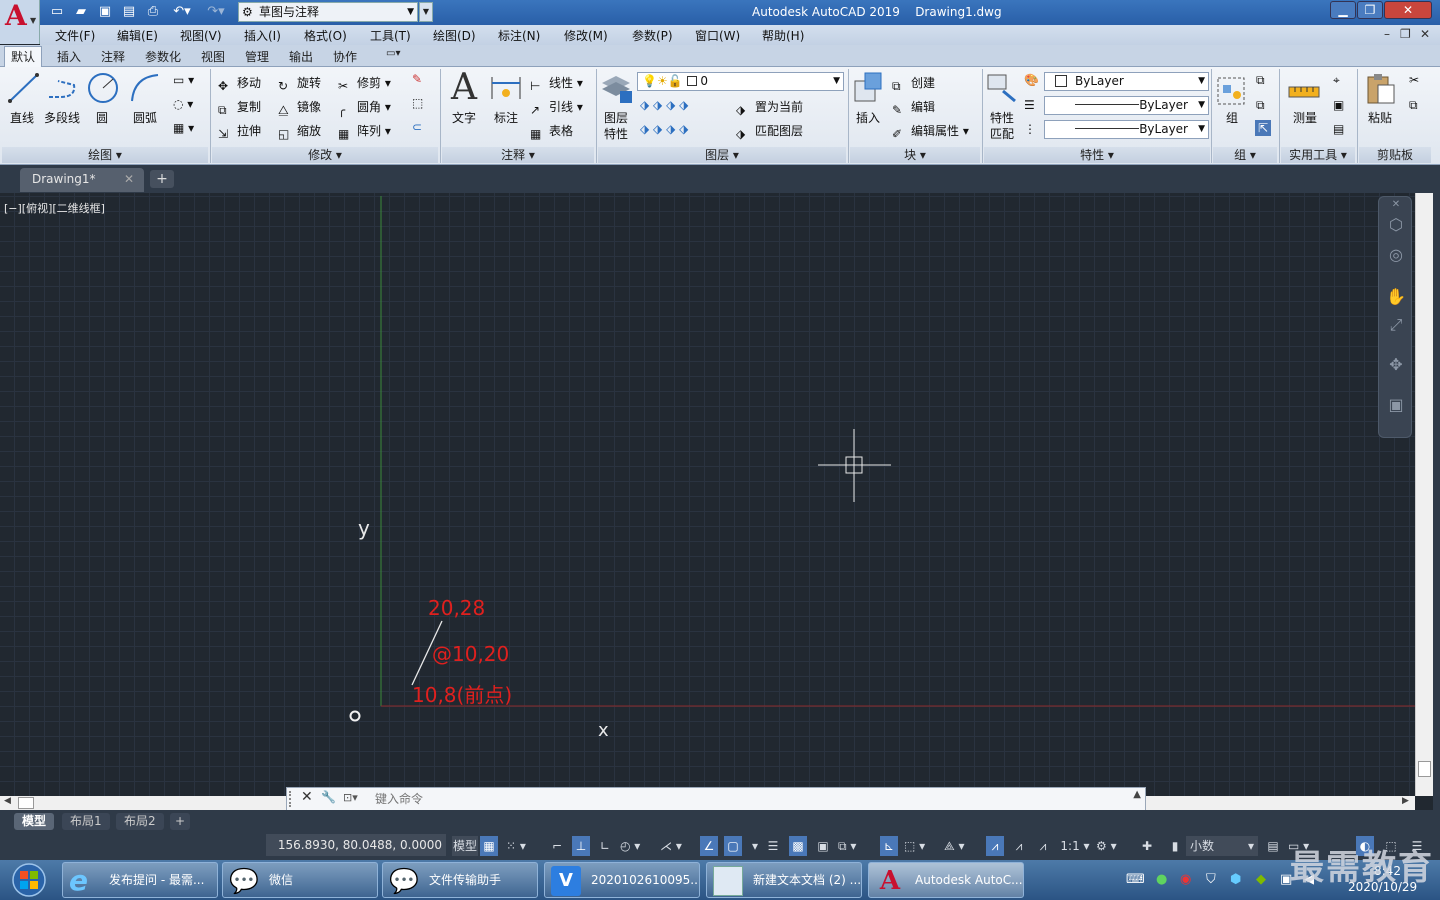 This screenshot has height=900, width=1440. What do you see at coordinates (464, 117) in the screenshot?
I see `text-button: 文字` at bounding box center [464, 117].